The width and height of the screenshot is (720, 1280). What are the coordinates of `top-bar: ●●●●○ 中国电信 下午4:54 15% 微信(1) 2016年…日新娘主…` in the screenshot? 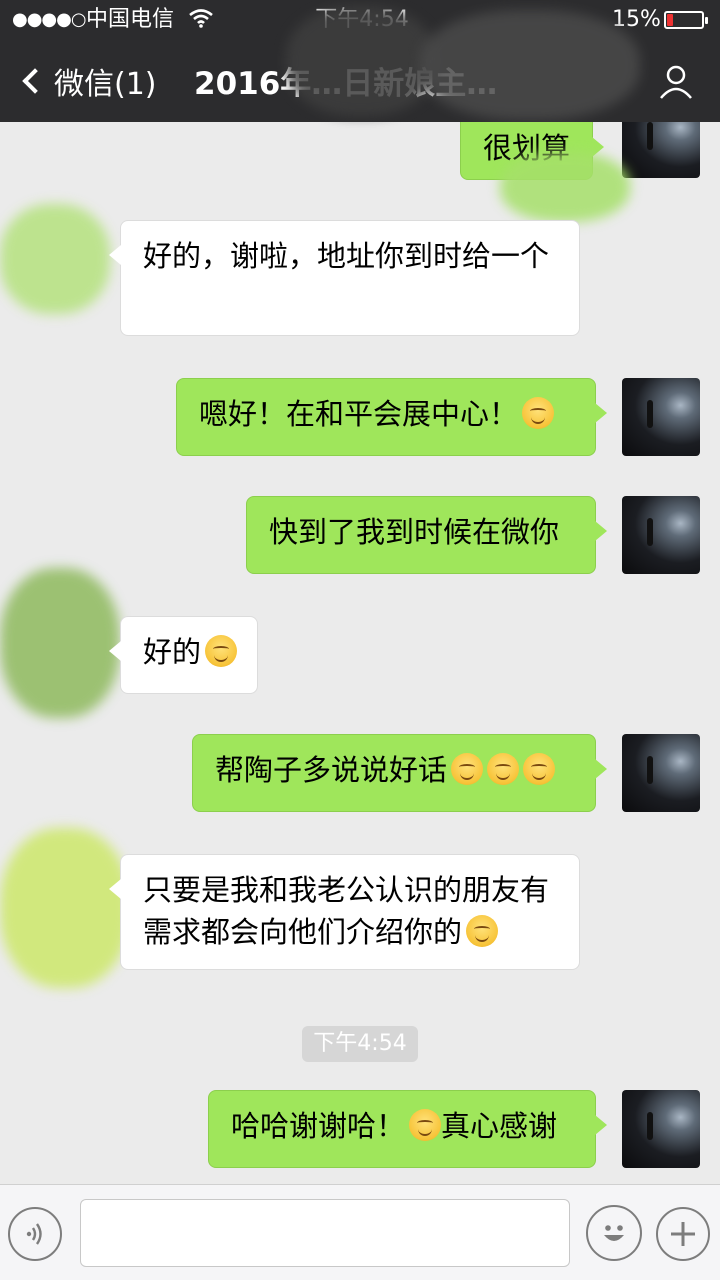 It's located at (360, 61).